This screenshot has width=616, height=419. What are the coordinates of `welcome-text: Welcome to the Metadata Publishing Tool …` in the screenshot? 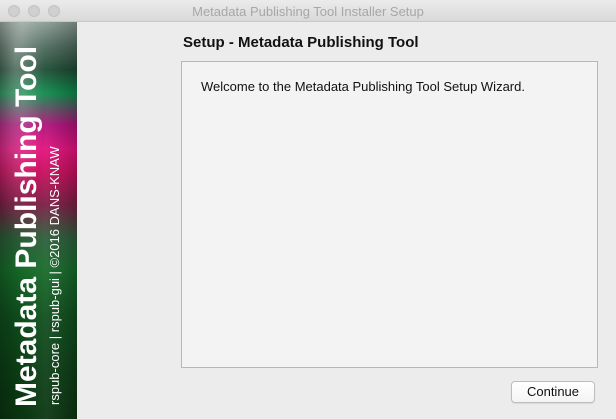 It's located at (363, 86).